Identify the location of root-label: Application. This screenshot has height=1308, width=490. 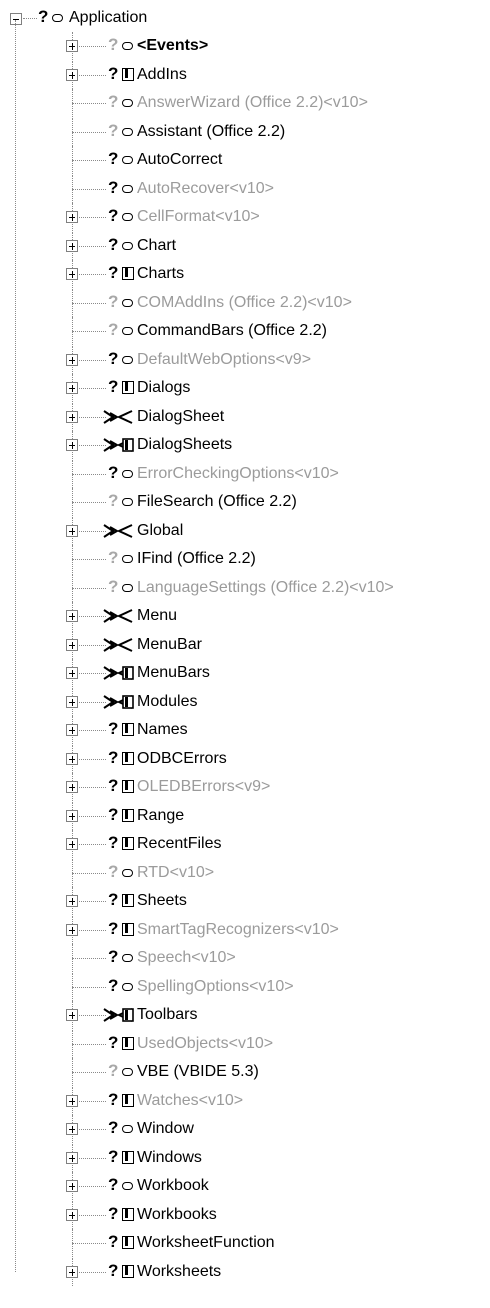
(108, 17).